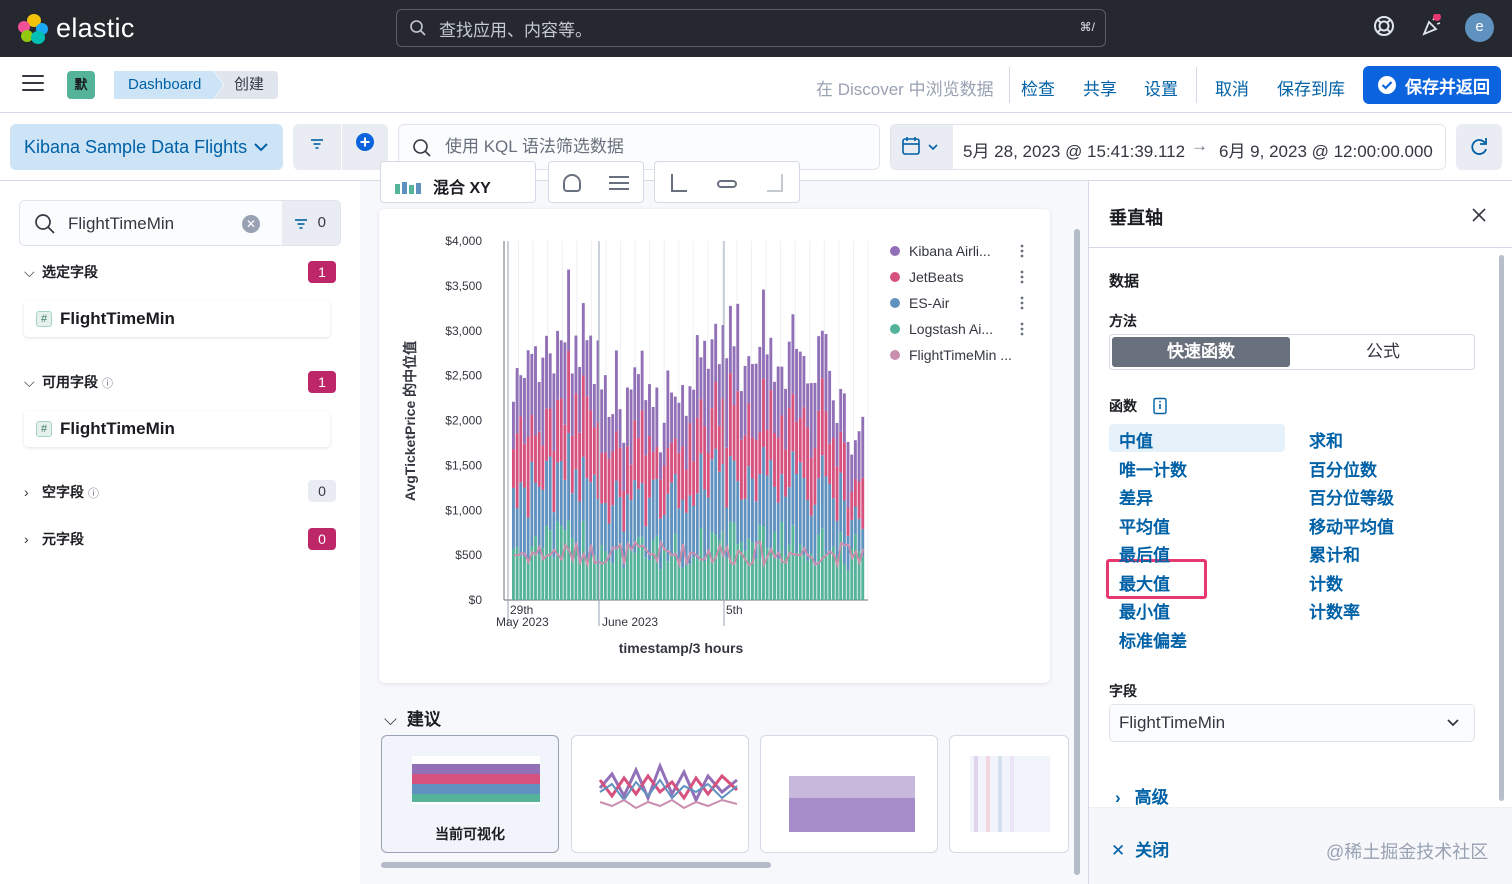  What do you see at coordinates (1153, 468) in the screenshot?
I see `function-option: 唯一计数` at bounding box center [1153, 468].